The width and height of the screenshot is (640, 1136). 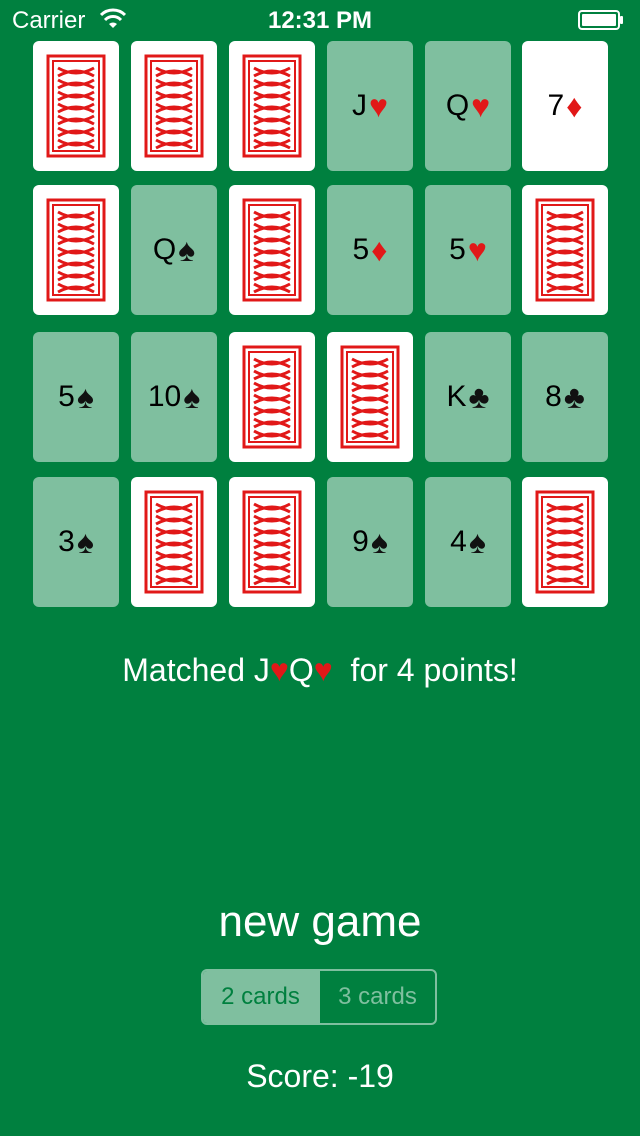 I want to click on card: 5 ♠, so click(x=76, y=397).